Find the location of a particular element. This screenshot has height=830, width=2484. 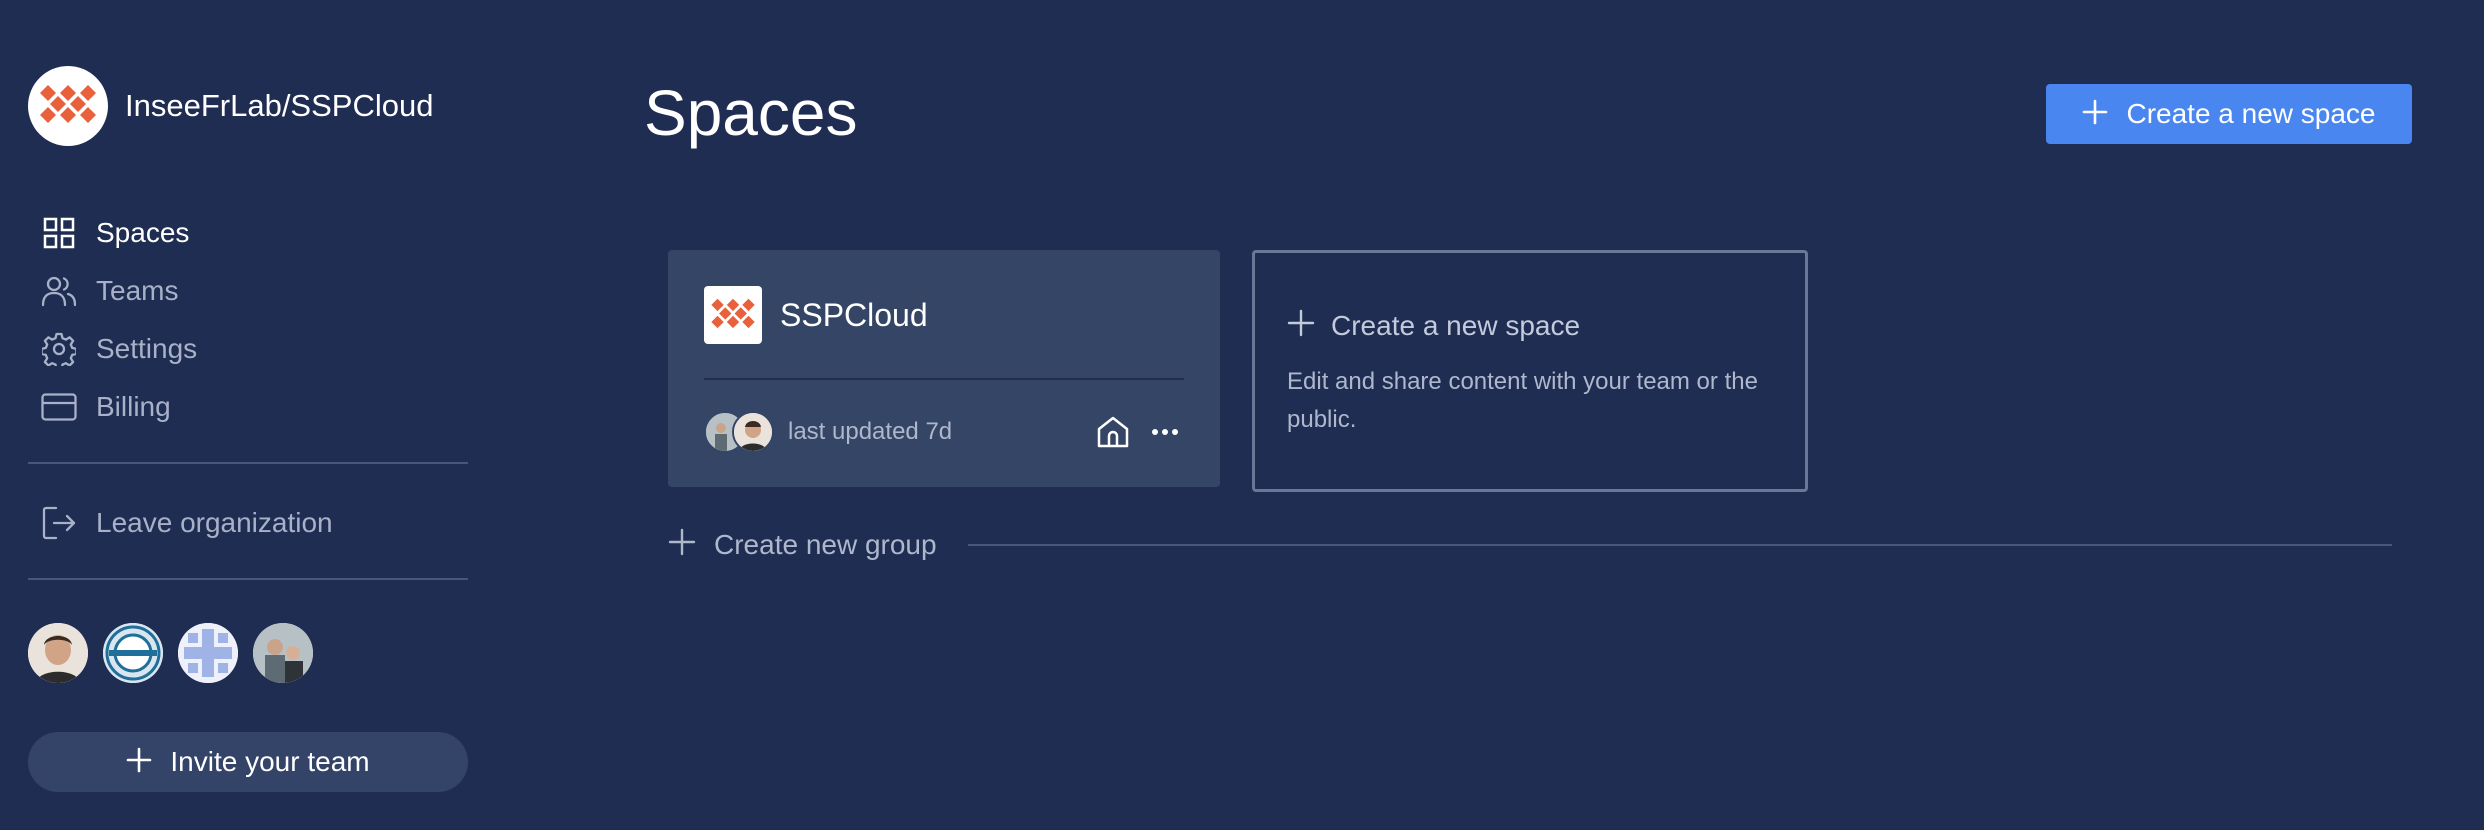

group-divider is located at coordinates (1680, 545).